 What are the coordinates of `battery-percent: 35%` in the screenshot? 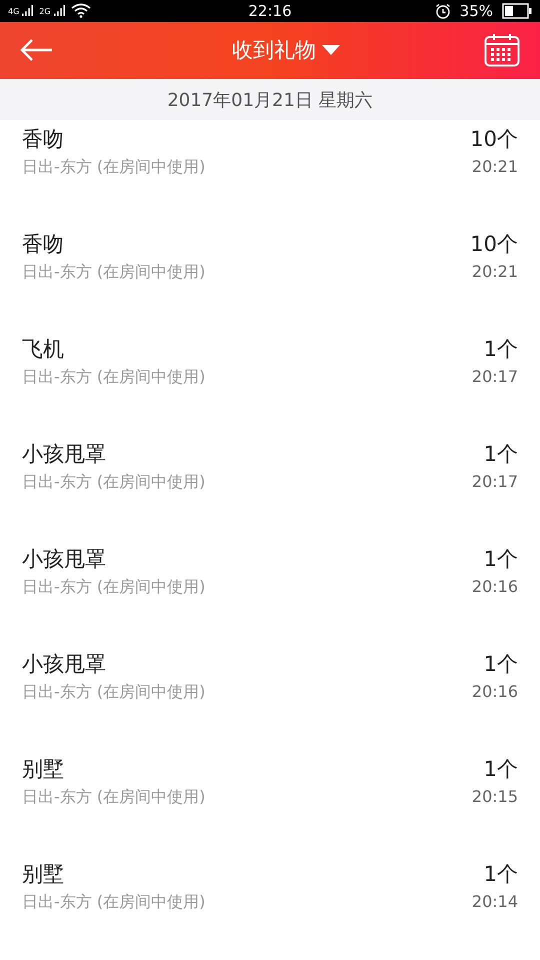 It's located at (476, 11).